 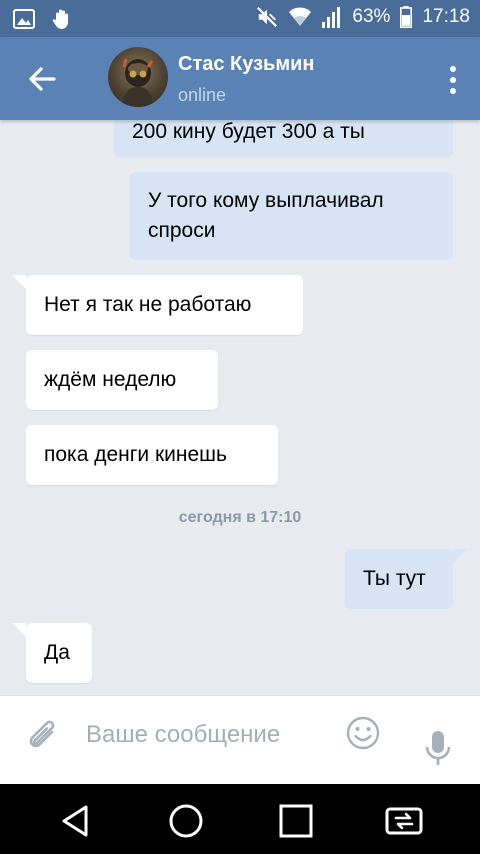 I want to click on presence-status: online, so click(x=202, y=95).